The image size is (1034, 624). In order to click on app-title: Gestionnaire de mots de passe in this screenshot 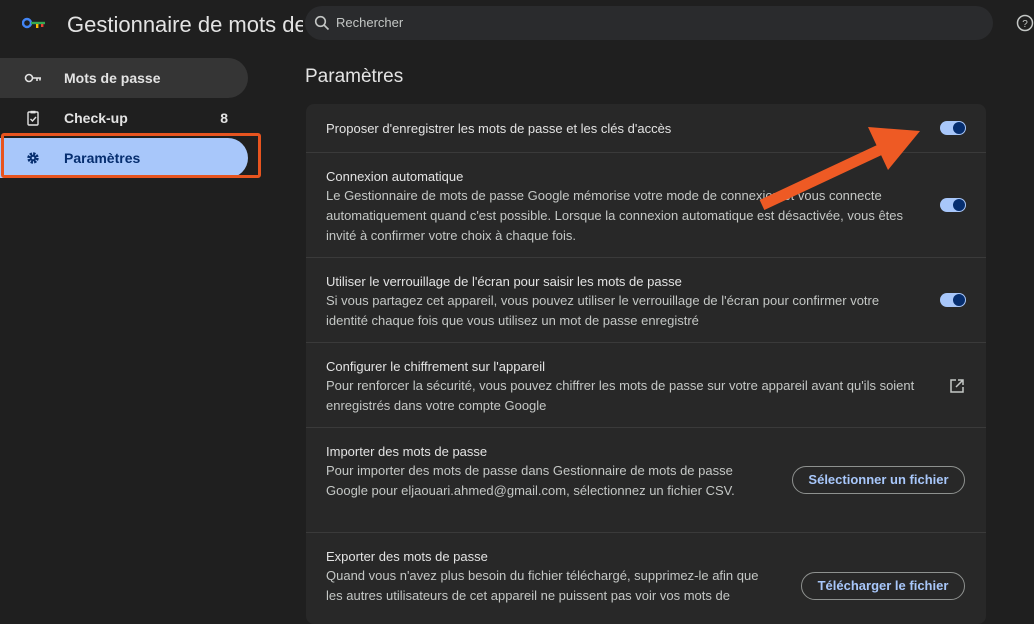, I will do `click(185, 24)`.